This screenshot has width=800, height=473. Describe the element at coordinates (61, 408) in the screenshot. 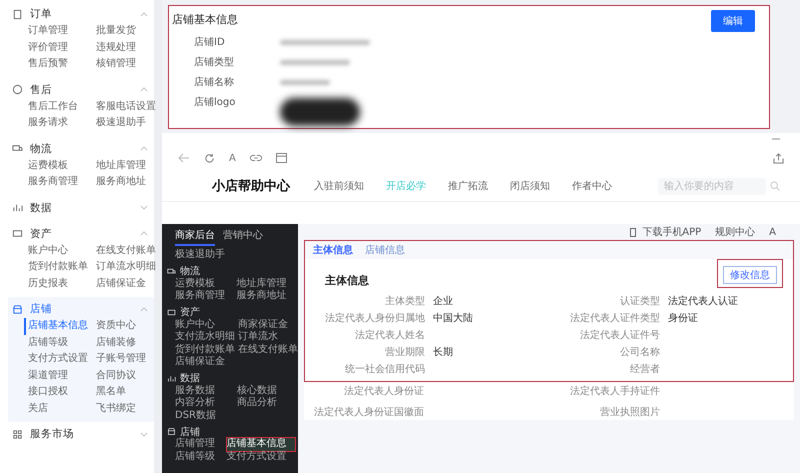

I see `sidebar-item: 关店` at that location.